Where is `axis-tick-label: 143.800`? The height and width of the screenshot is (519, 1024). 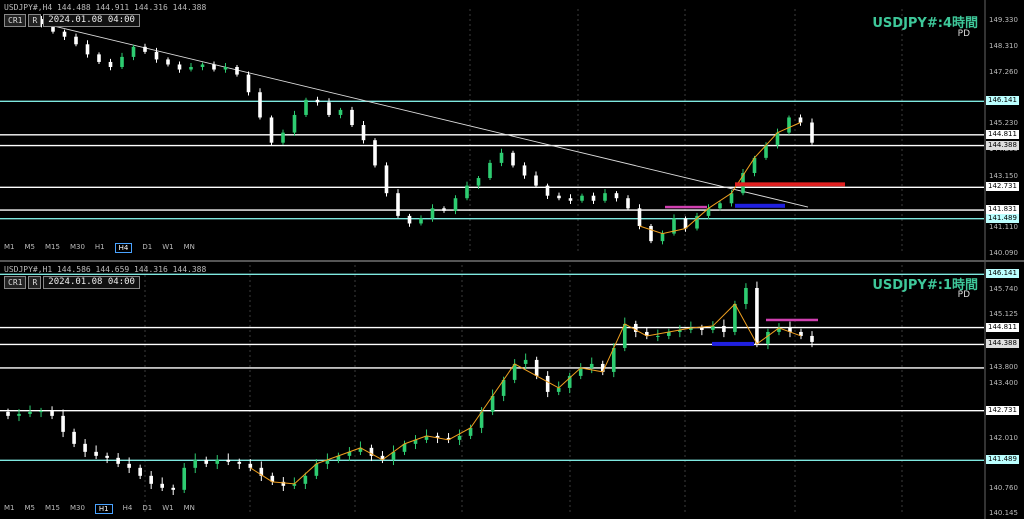 axis-tick-label: 143.800 is located at coordinates (1003, 366).